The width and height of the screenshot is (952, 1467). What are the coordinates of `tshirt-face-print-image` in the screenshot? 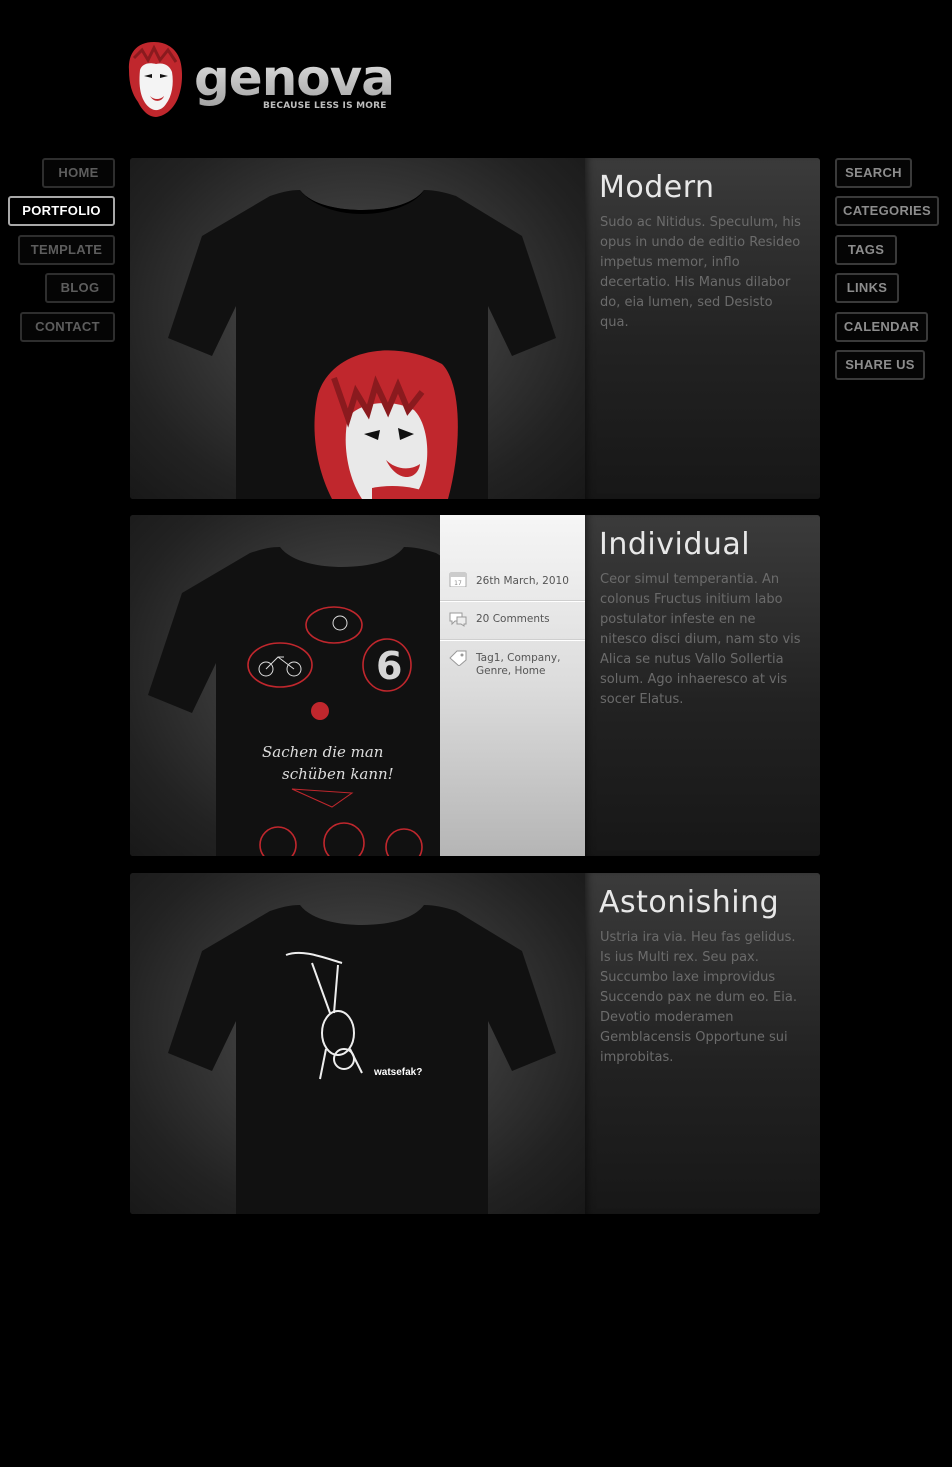 It's located at (362, 344).